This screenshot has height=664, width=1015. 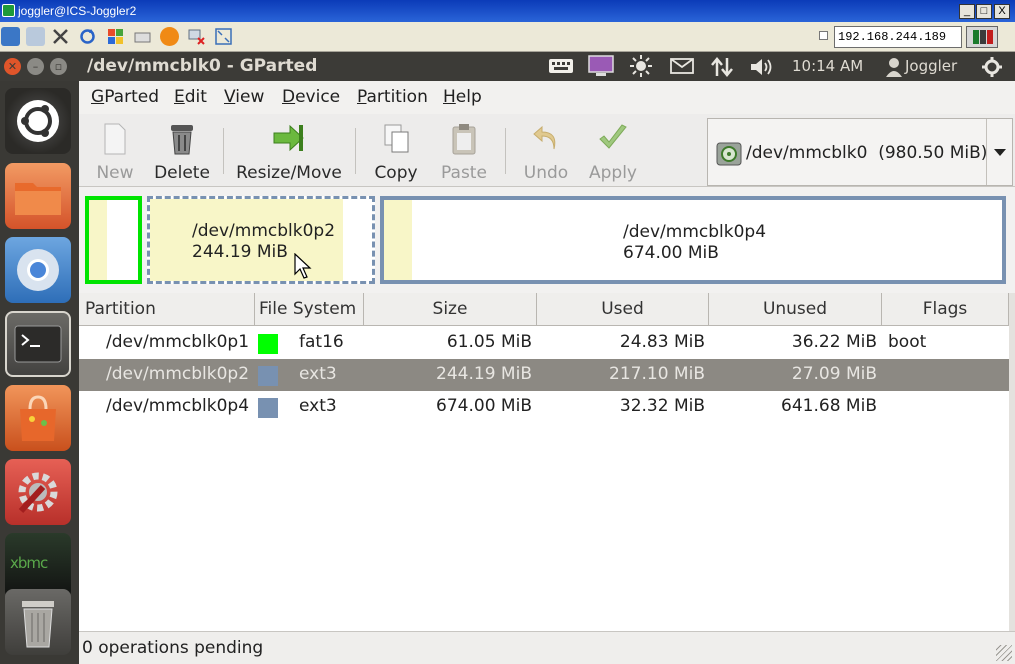 What do you see at coordinates (190, 97) in the screenshot?
I see `menu-edit: Edit` at bounding box center [190, 97].